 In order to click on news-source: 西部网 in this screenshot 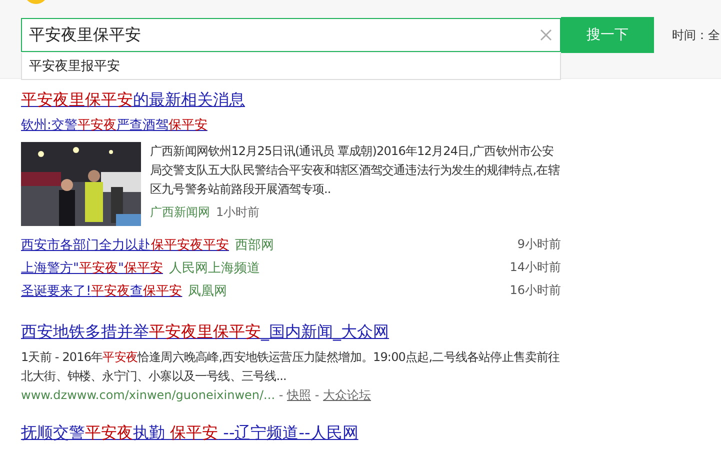, I will do `click(254, 245)`.